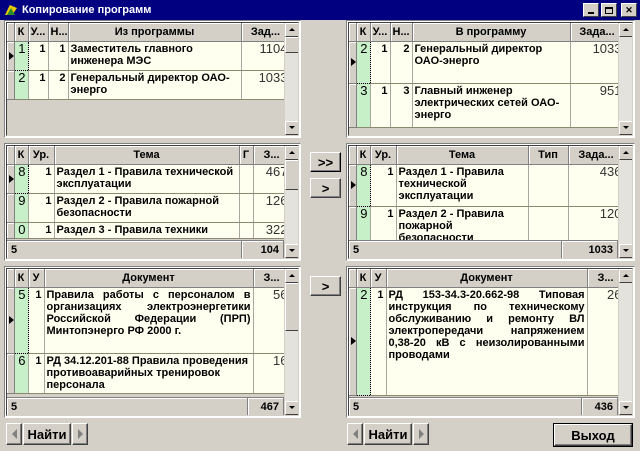 The height and width of the screenshot is (451, 640). What do you see at coordinates (21, 55) in the screenshot?
I see `cell-index: 1` at bounding box center [21, 55].